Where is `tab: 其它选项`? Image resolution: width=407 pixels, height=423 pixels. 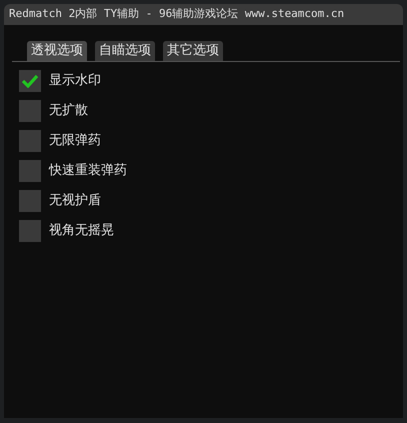 tab: 其它选项 is located at coordinates (193, 51).